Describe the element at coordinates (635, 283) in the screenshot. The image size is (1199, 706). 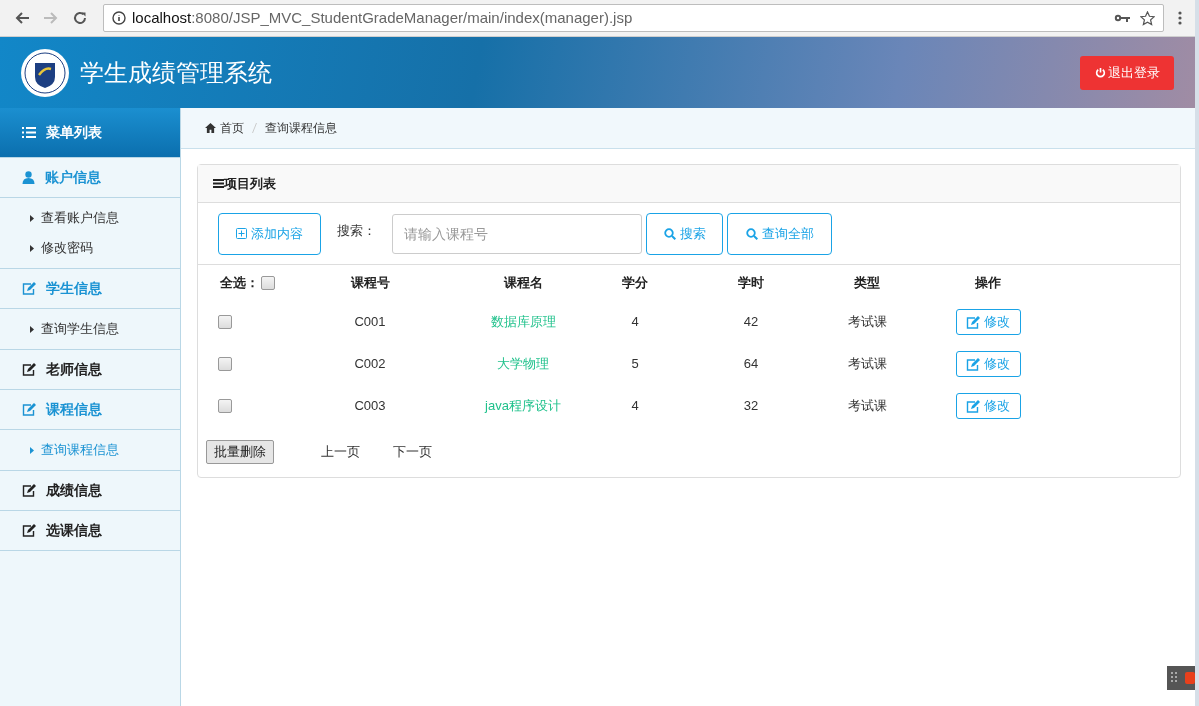
I see `column-header: 学分` at that location.